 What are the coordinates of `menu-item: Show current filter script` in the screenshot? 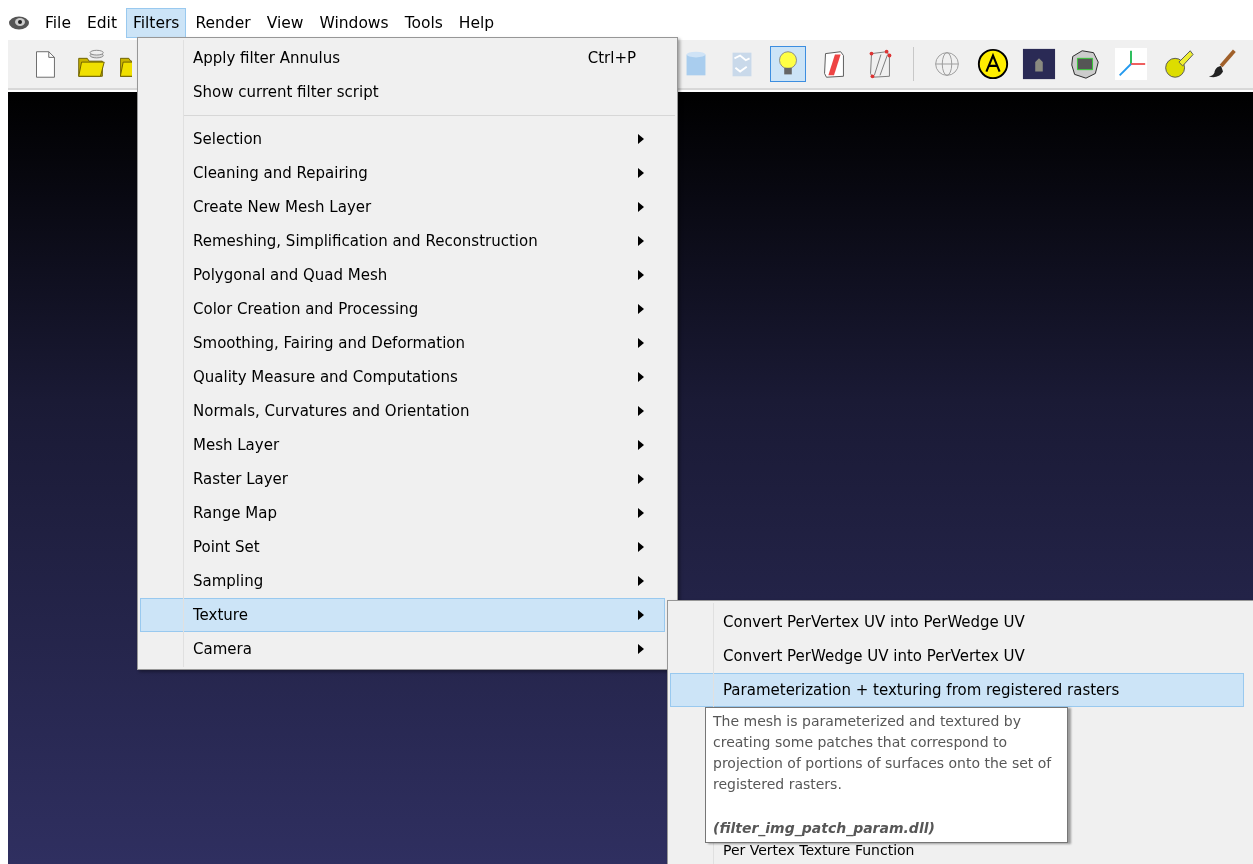 It's located at (402, 92).